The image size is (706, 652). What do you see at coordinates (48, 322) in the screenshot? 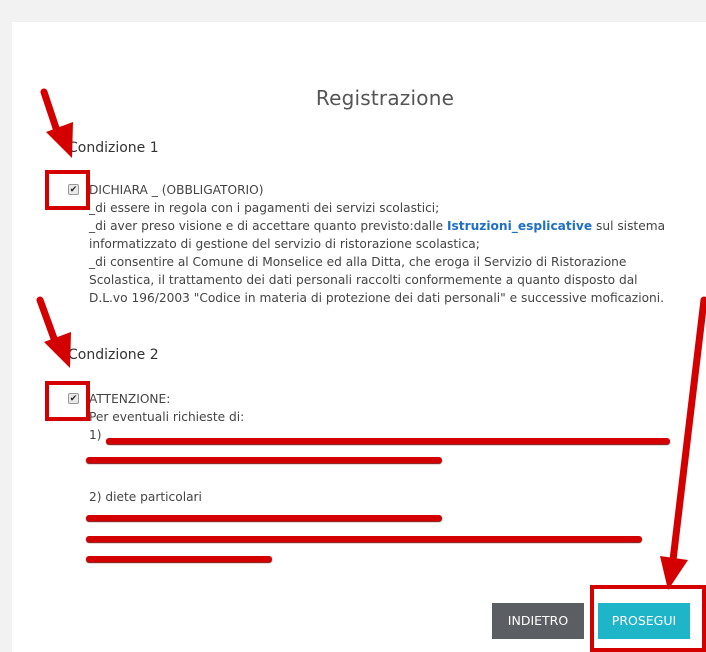
I see `arrow-to-condition2-icon` at bounding box center [48, 322].